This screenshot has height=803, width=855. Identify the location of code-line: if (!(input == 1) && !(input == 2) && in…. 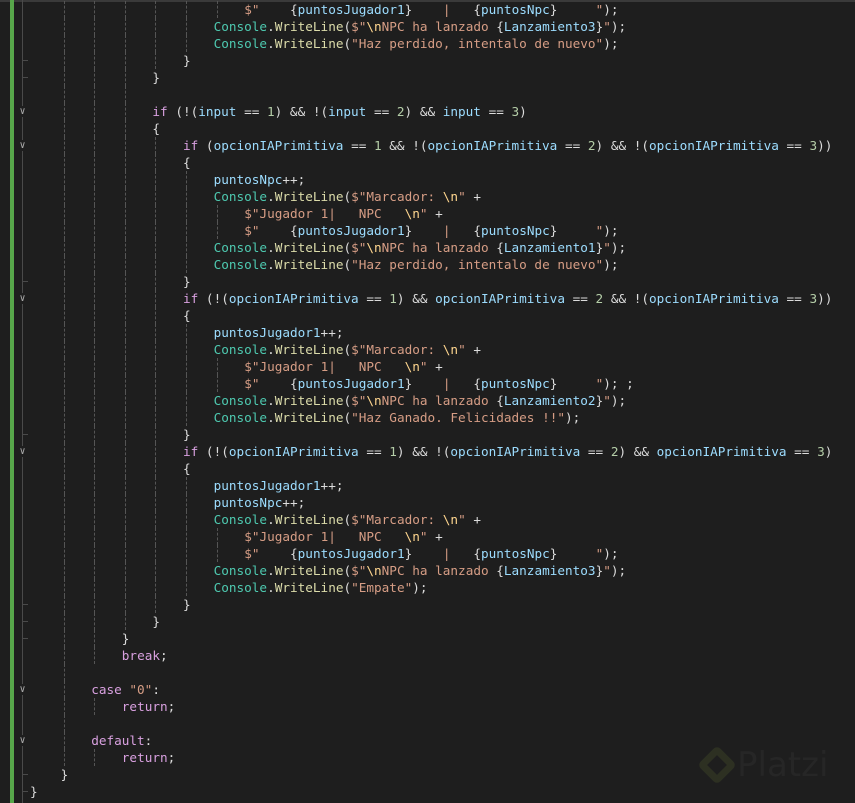
(339, 111).